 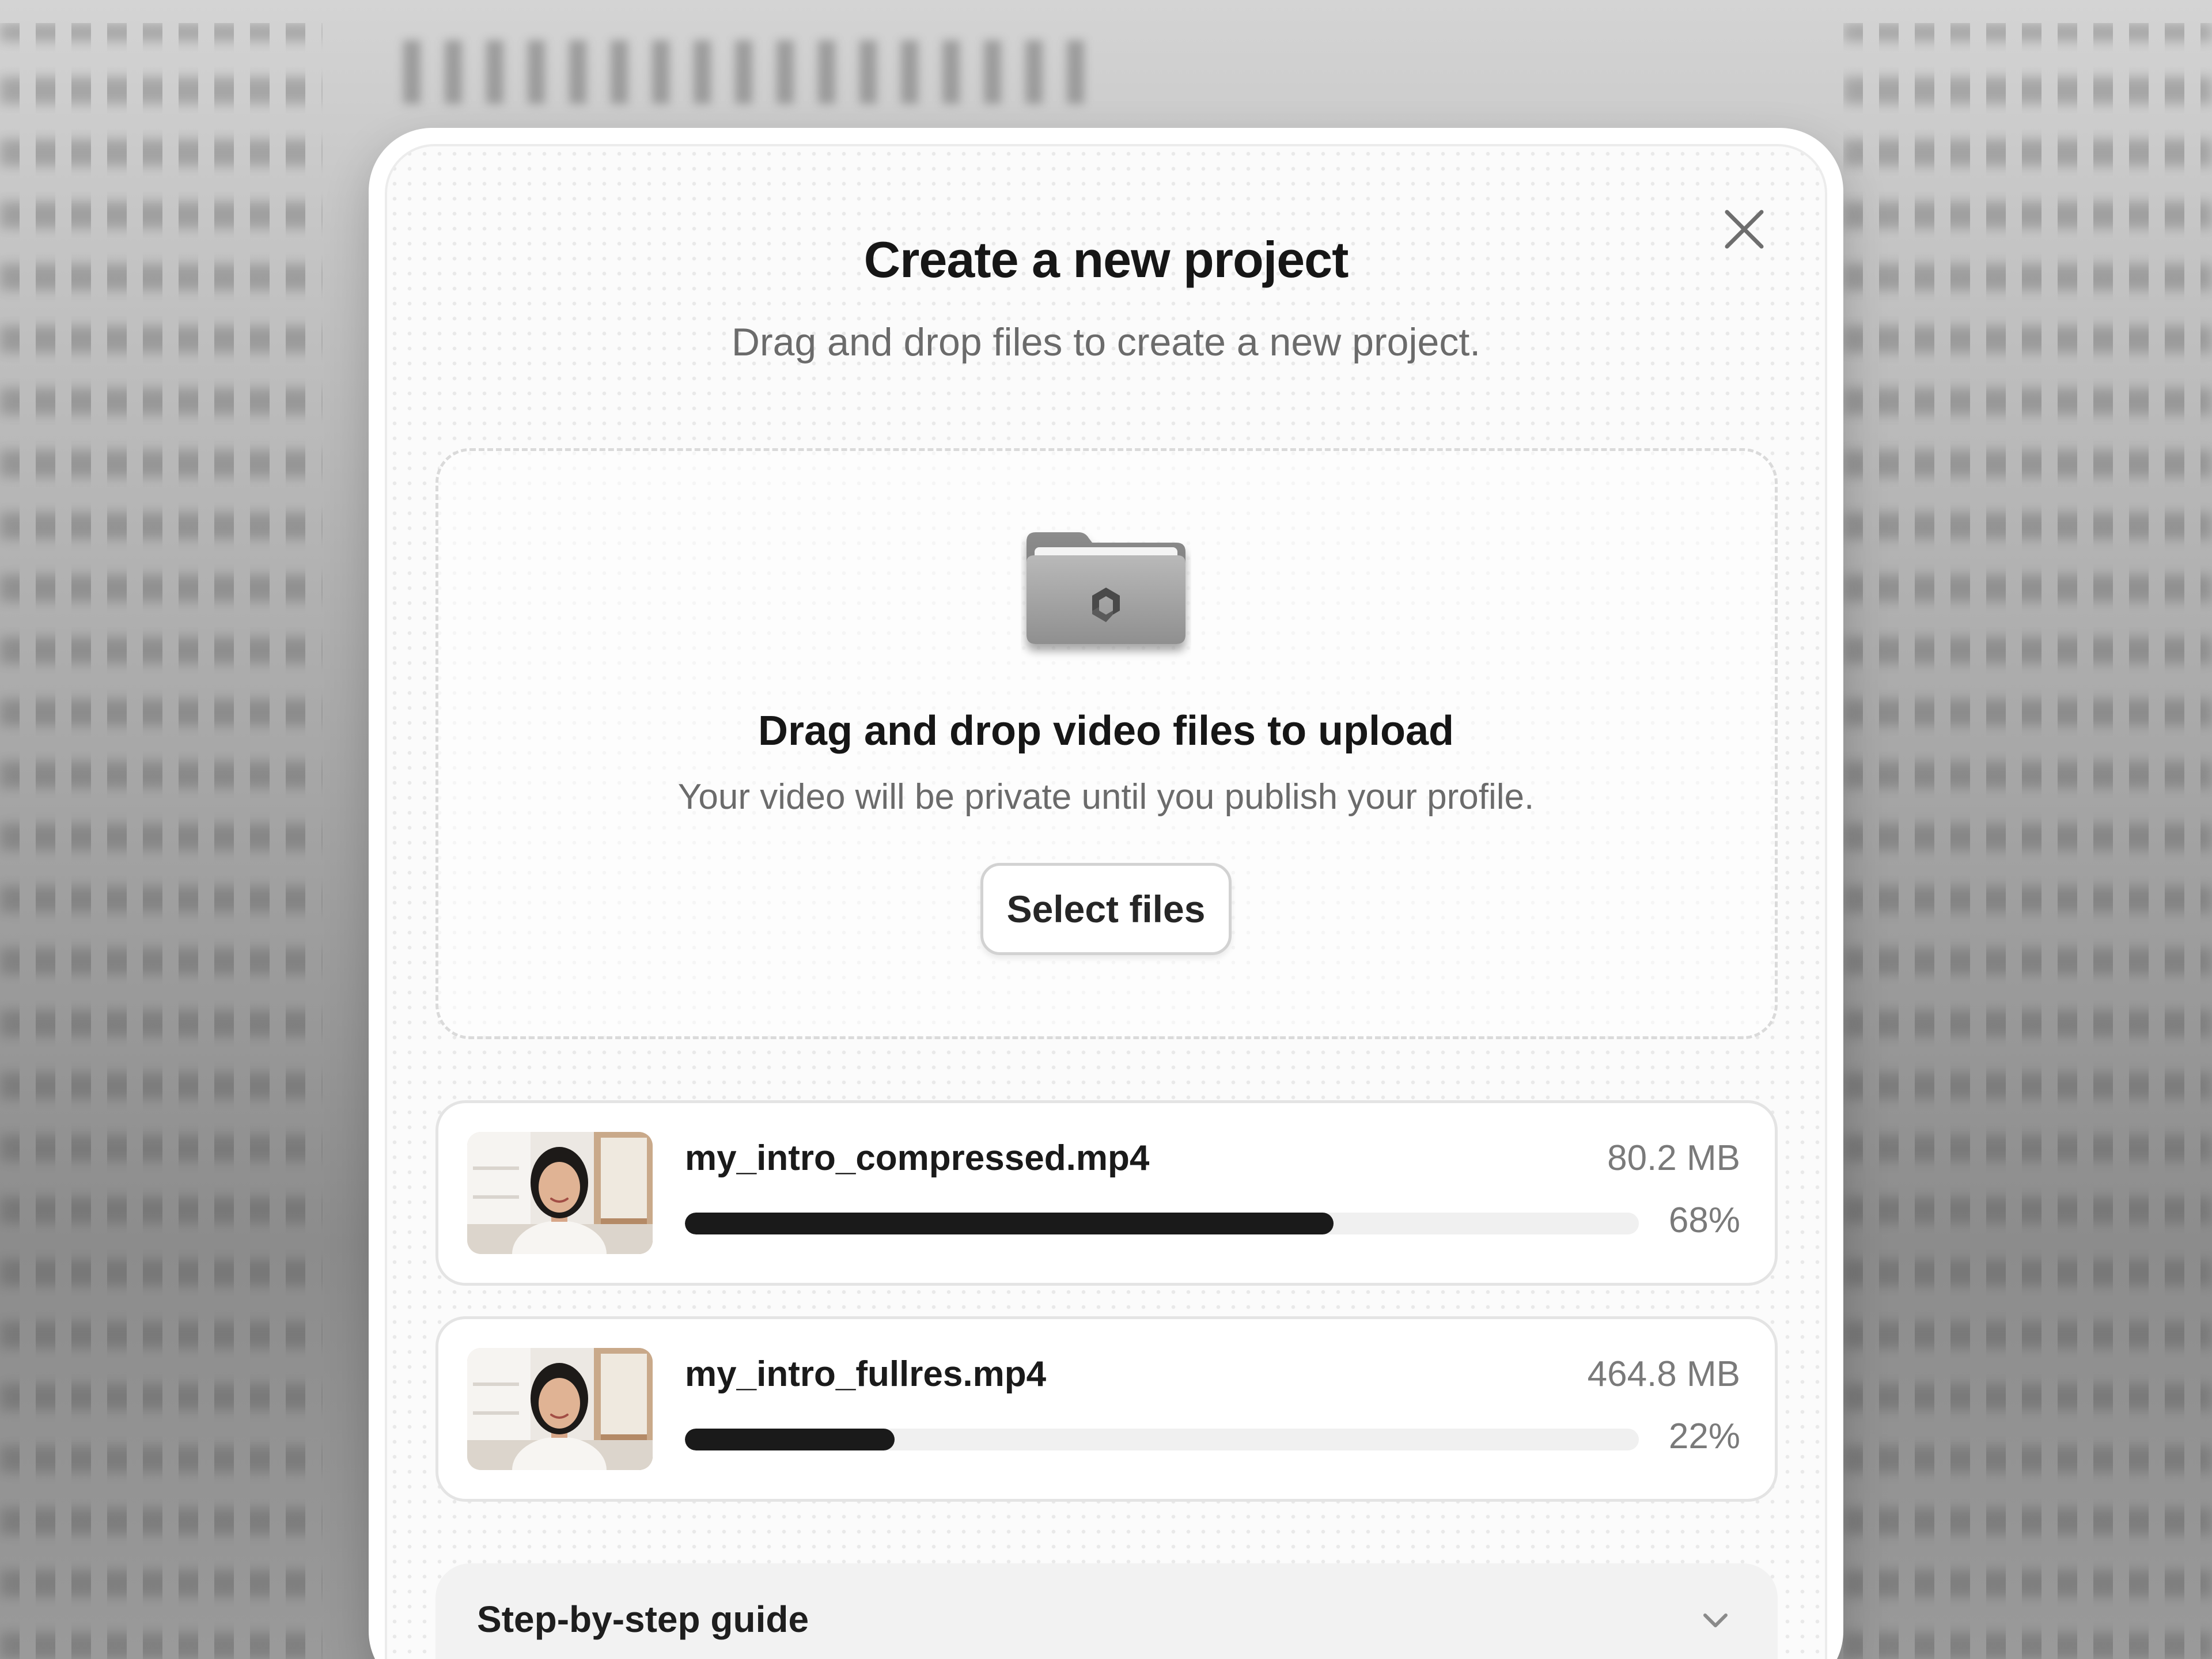 I want to click on dropzone-title: Drag and drop video files to upload, so click(x=1106, y=731).